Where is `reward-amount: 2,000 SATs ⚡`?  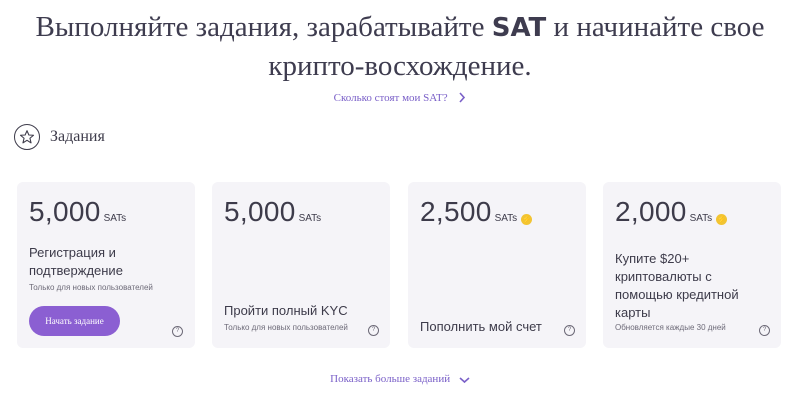 reward-amount: 2,000 SATs ⚡ is located at coordinates (671, 212).